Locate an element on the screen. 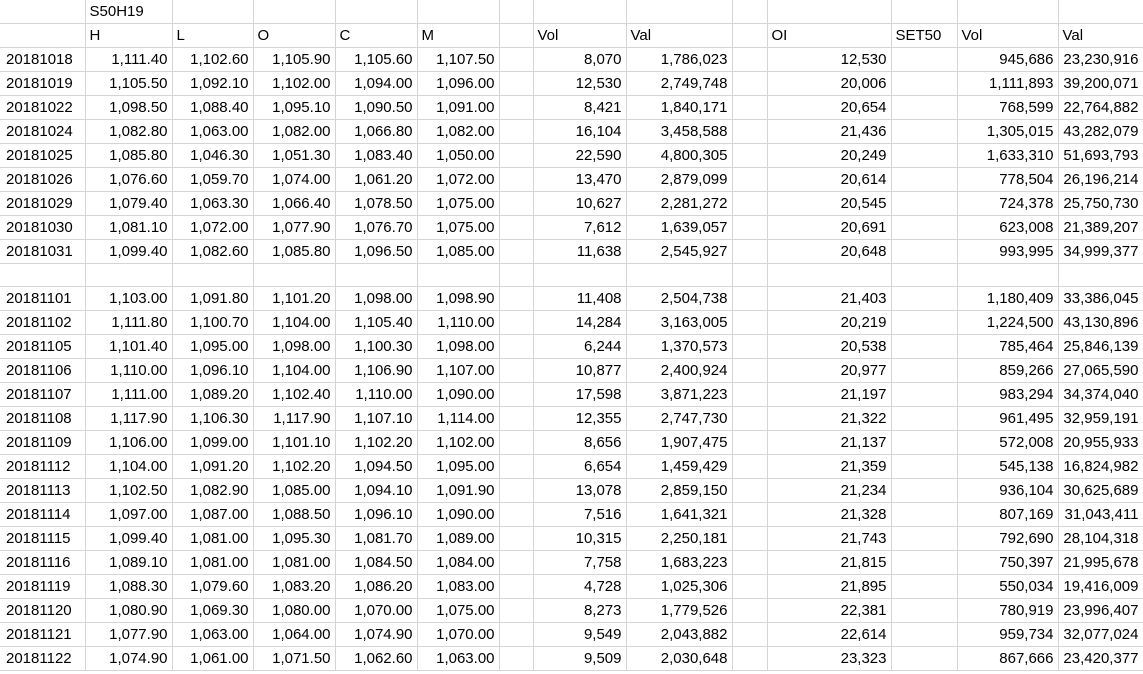 The height and width of the screenshot is (674, 1143). value-cell: 1,102.50 is located at coordinates (129, 490).